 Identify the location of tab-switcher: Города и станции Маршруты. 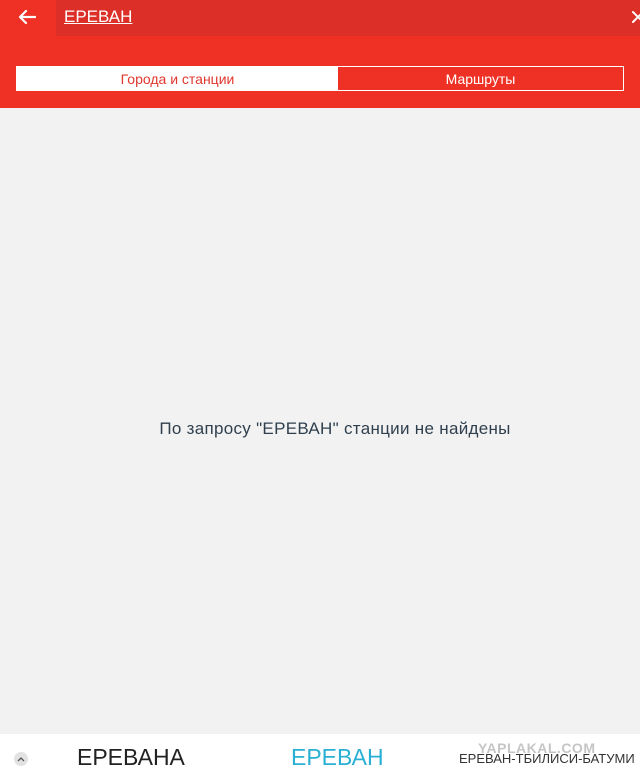
(320, 78).